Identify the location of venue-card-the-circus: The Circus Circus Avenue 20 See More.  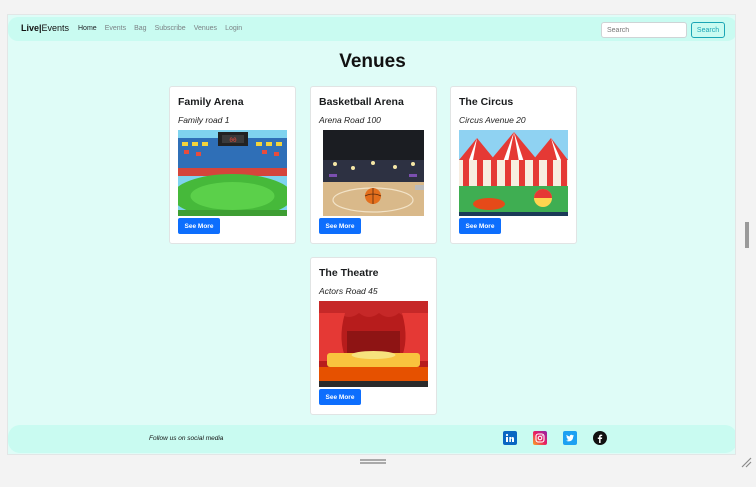
(513, 165).